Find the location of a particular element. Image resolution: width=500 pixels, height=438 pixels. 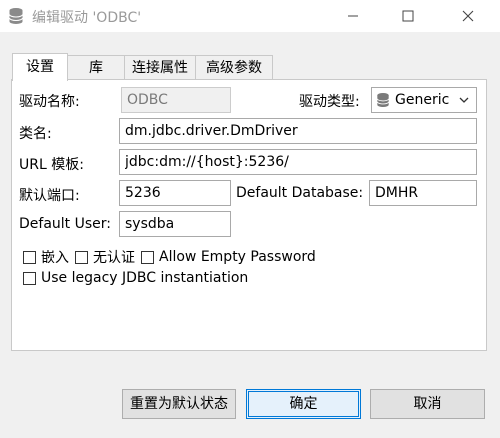

chevron-down-icon is located at coordinates (464, 100).